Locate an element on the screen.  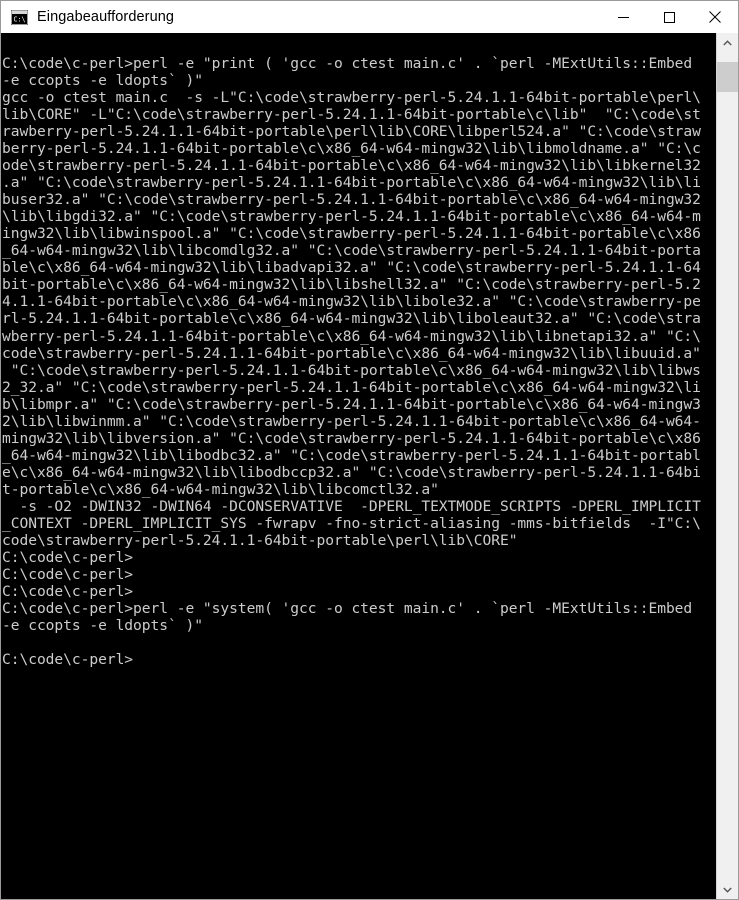
svg-text: C:\ is located at coordinates (20, 19).